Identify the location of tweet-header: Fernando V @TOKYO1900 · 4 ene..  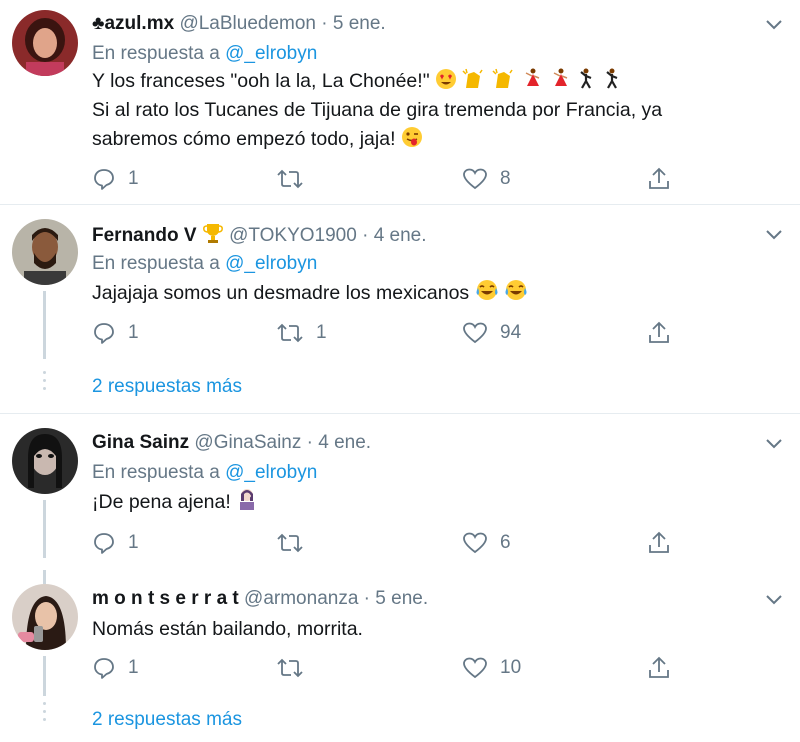
(259, 235).